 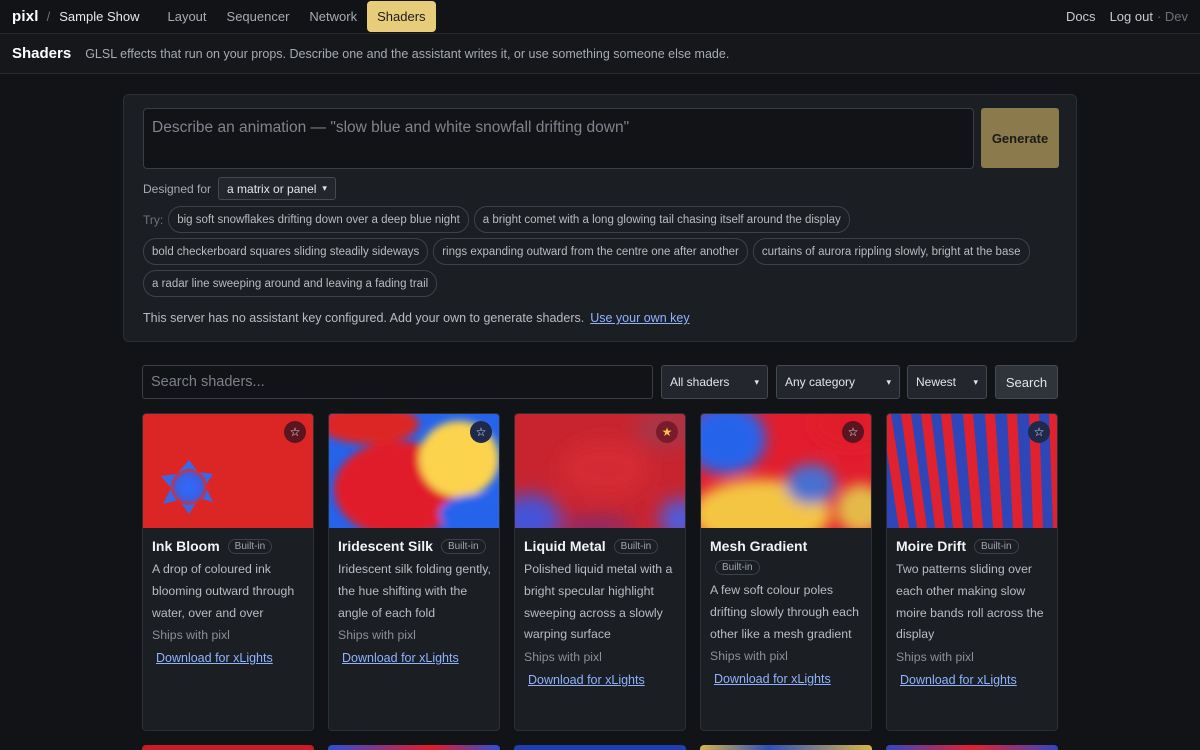 I want to click on nav-network: Network, so click(x=333, y=16).